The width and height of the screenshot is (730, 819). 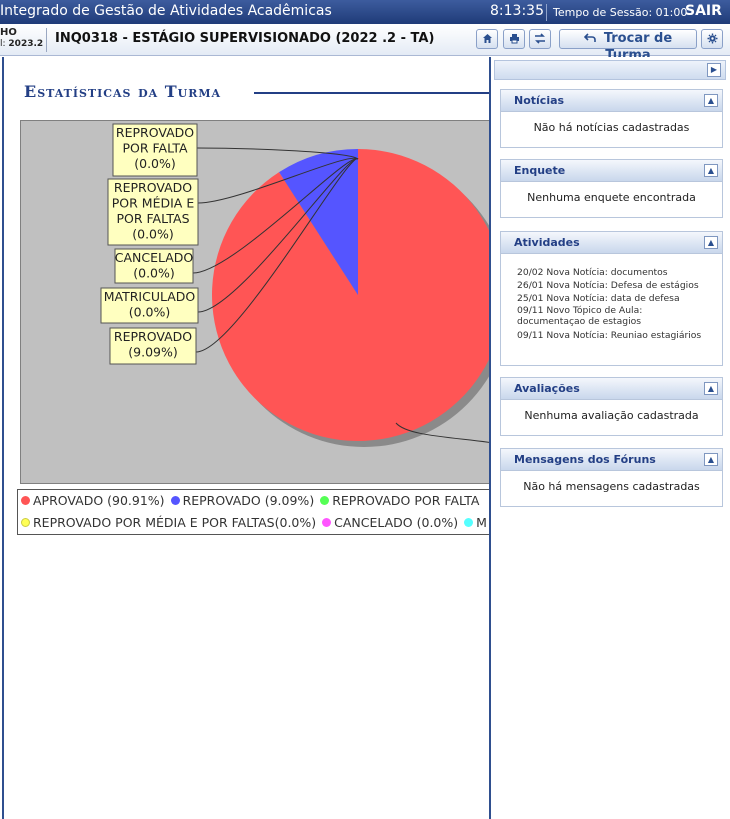 What do you see at coordinates (99, 500) in the screenshot?
I see `legend-label: APROVADO (90.91%)` at bounding box center [99, 500].